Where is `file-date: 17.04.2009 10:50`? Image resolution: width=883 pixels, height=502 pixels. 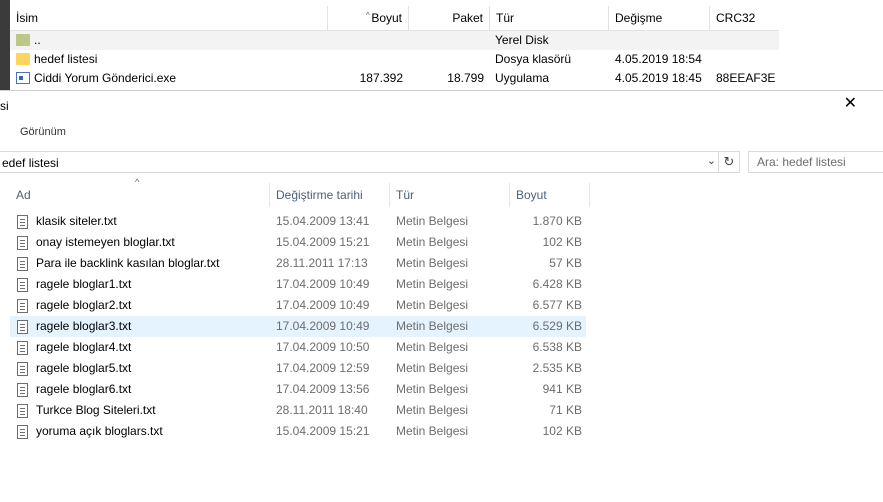 file-date: 17.04.2009 10:50 is located at coordinates (323, 347).